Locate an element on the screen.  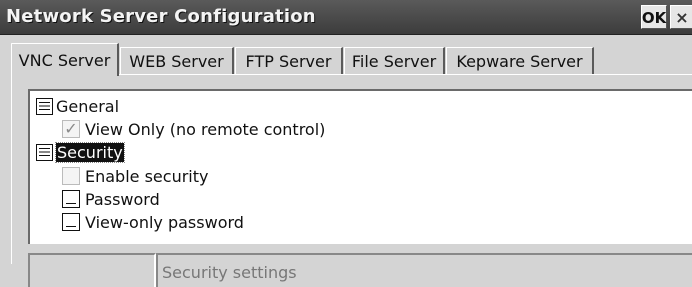
tab-web-server: WEB Server is located at coordinates (177, 61).